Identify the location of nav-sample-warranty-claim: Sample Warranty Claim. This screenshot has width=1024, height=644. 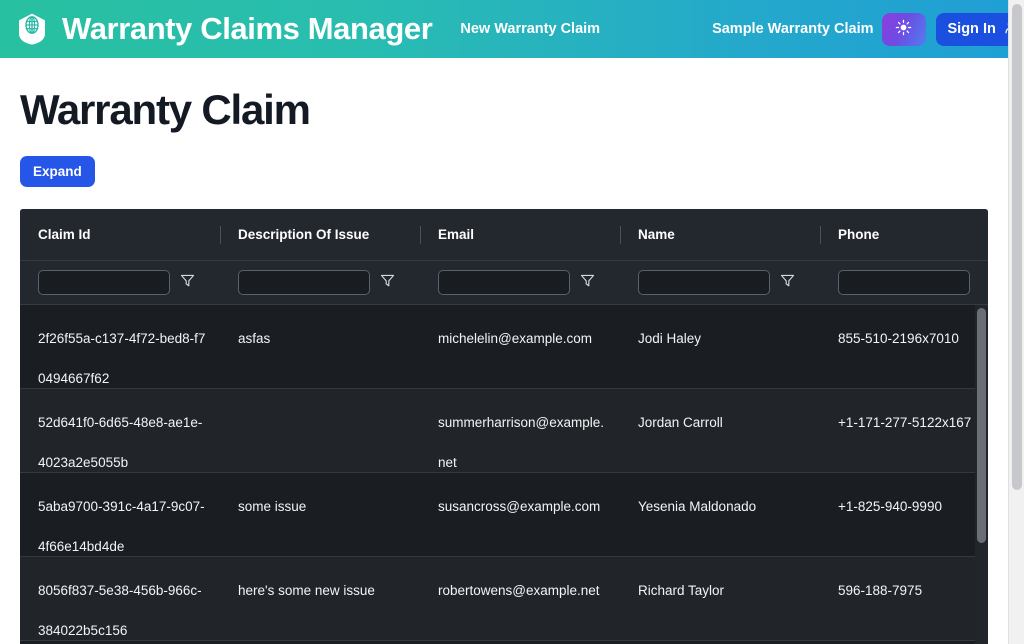
(792, 29).